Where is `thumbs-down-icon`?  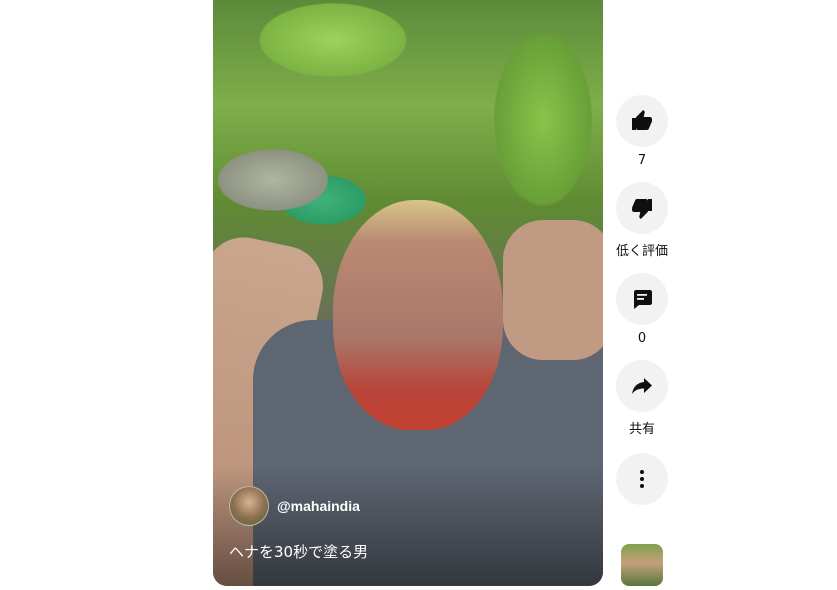 thumbs-down-icon is located at coordinates (641, 209).